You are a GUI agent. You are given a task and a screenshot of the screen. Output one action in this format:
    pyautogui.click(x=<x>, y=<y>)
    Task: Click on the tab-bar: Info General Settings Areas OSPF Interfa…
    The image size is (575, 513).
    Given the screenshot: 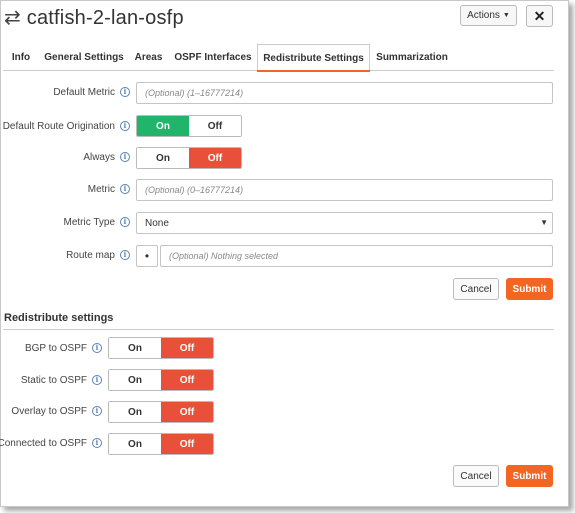 What is the action you would take?
    pyautogui.click(x=278, y=58)
    